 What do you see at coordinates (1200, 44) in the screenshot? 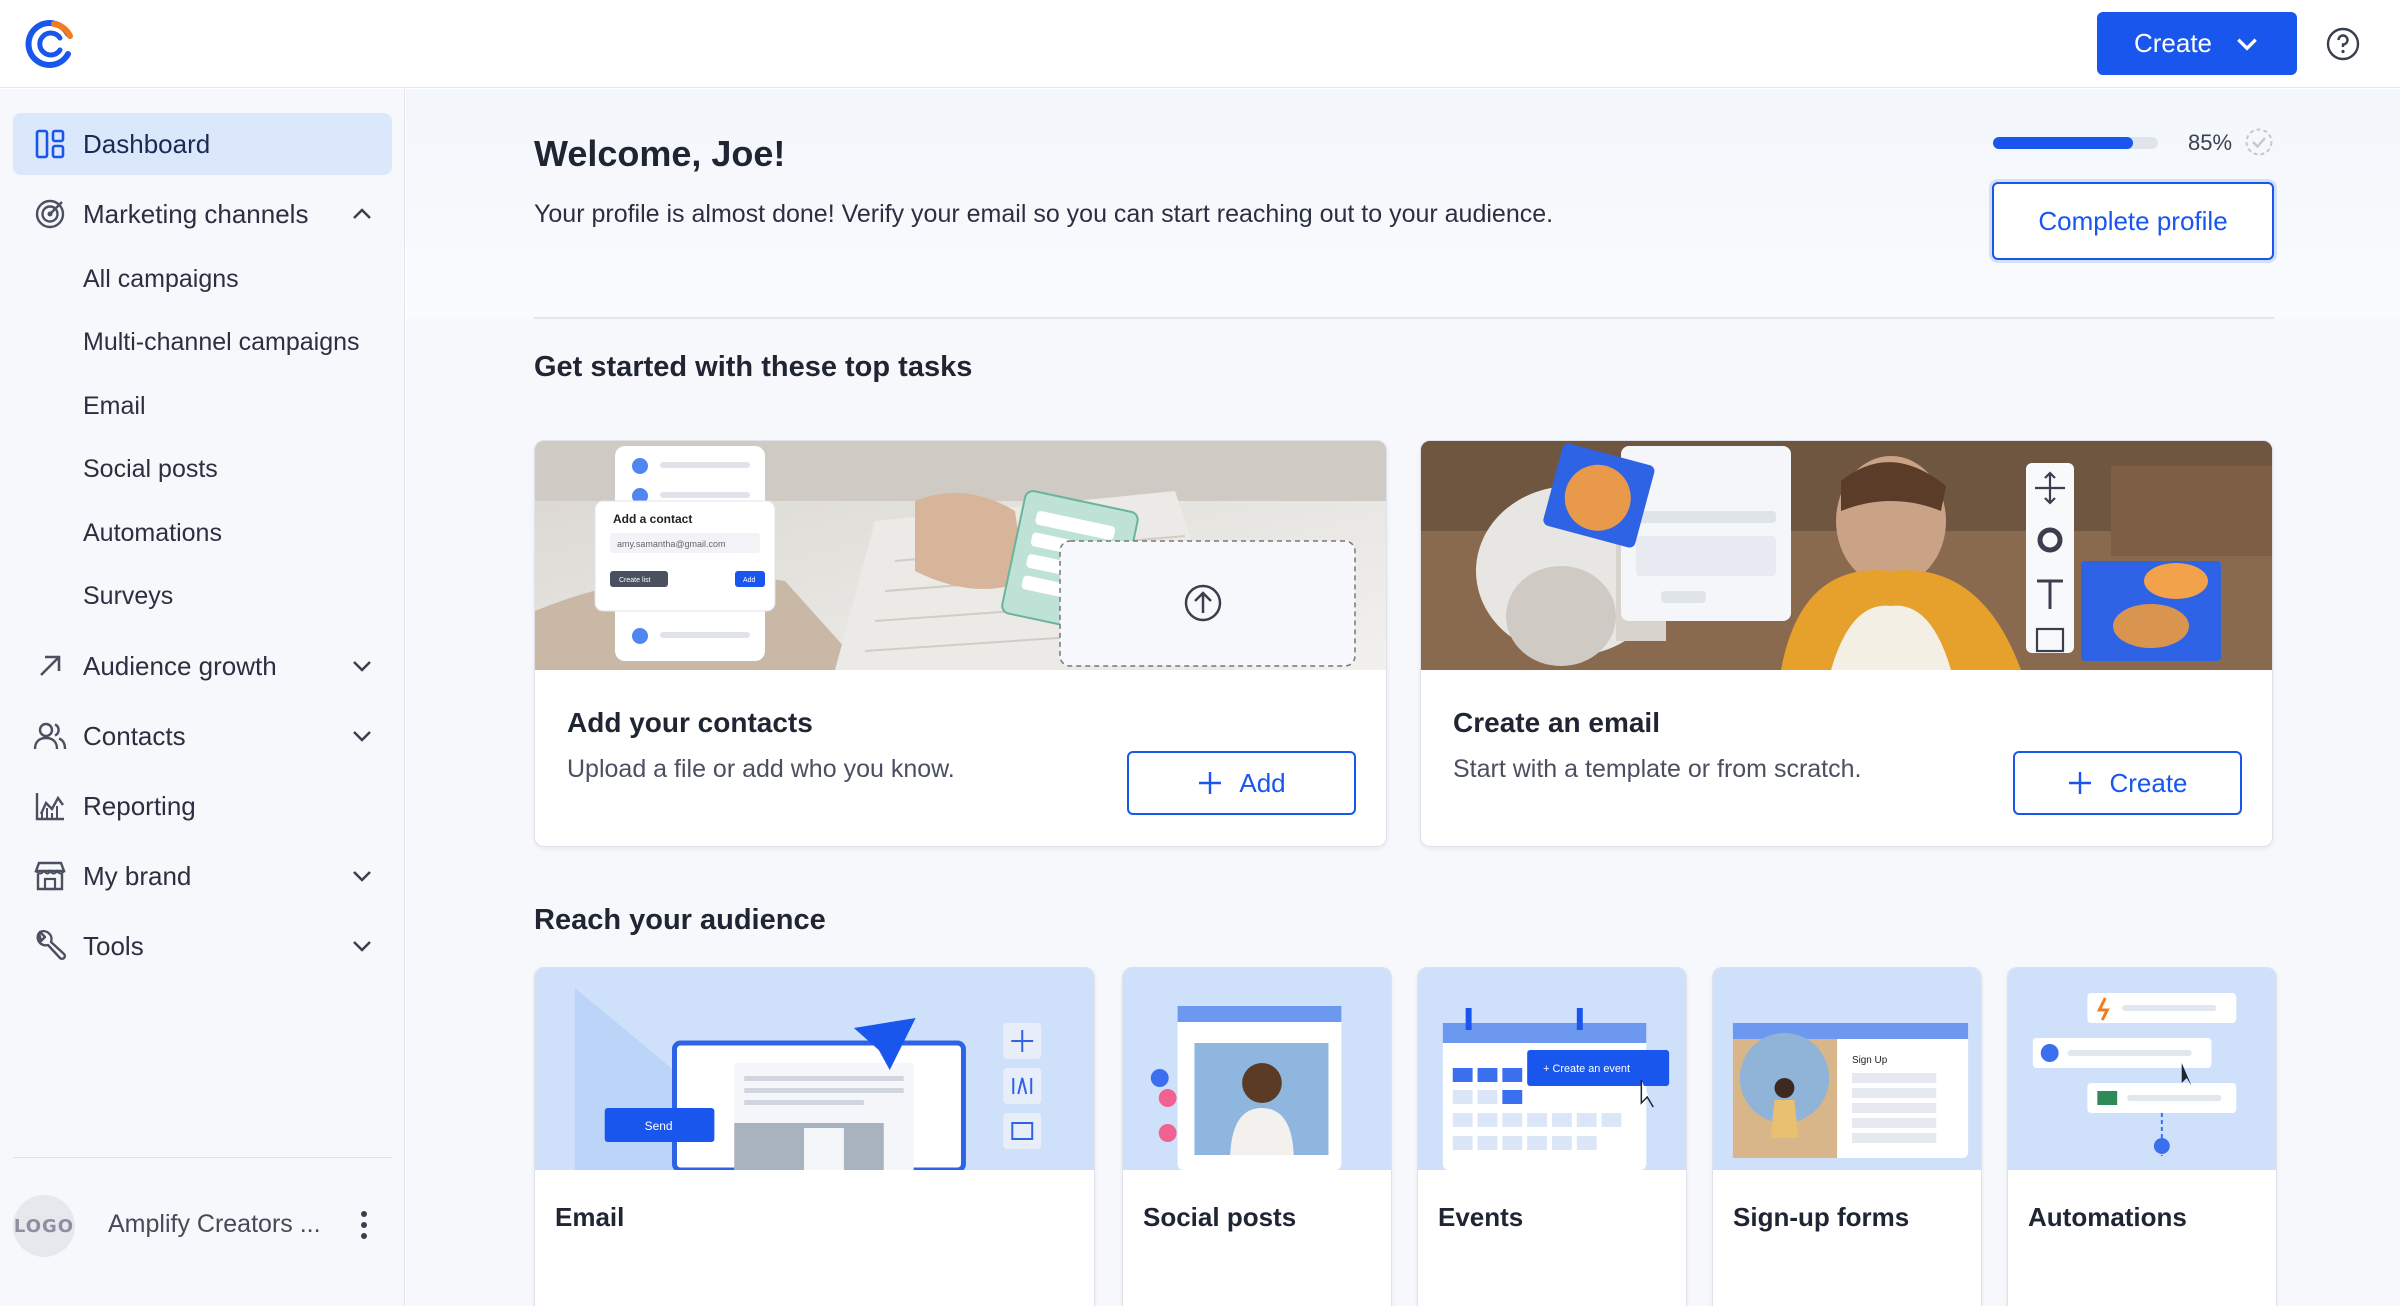
I see `top-bar: Create` at bounding box center [1200, 44].